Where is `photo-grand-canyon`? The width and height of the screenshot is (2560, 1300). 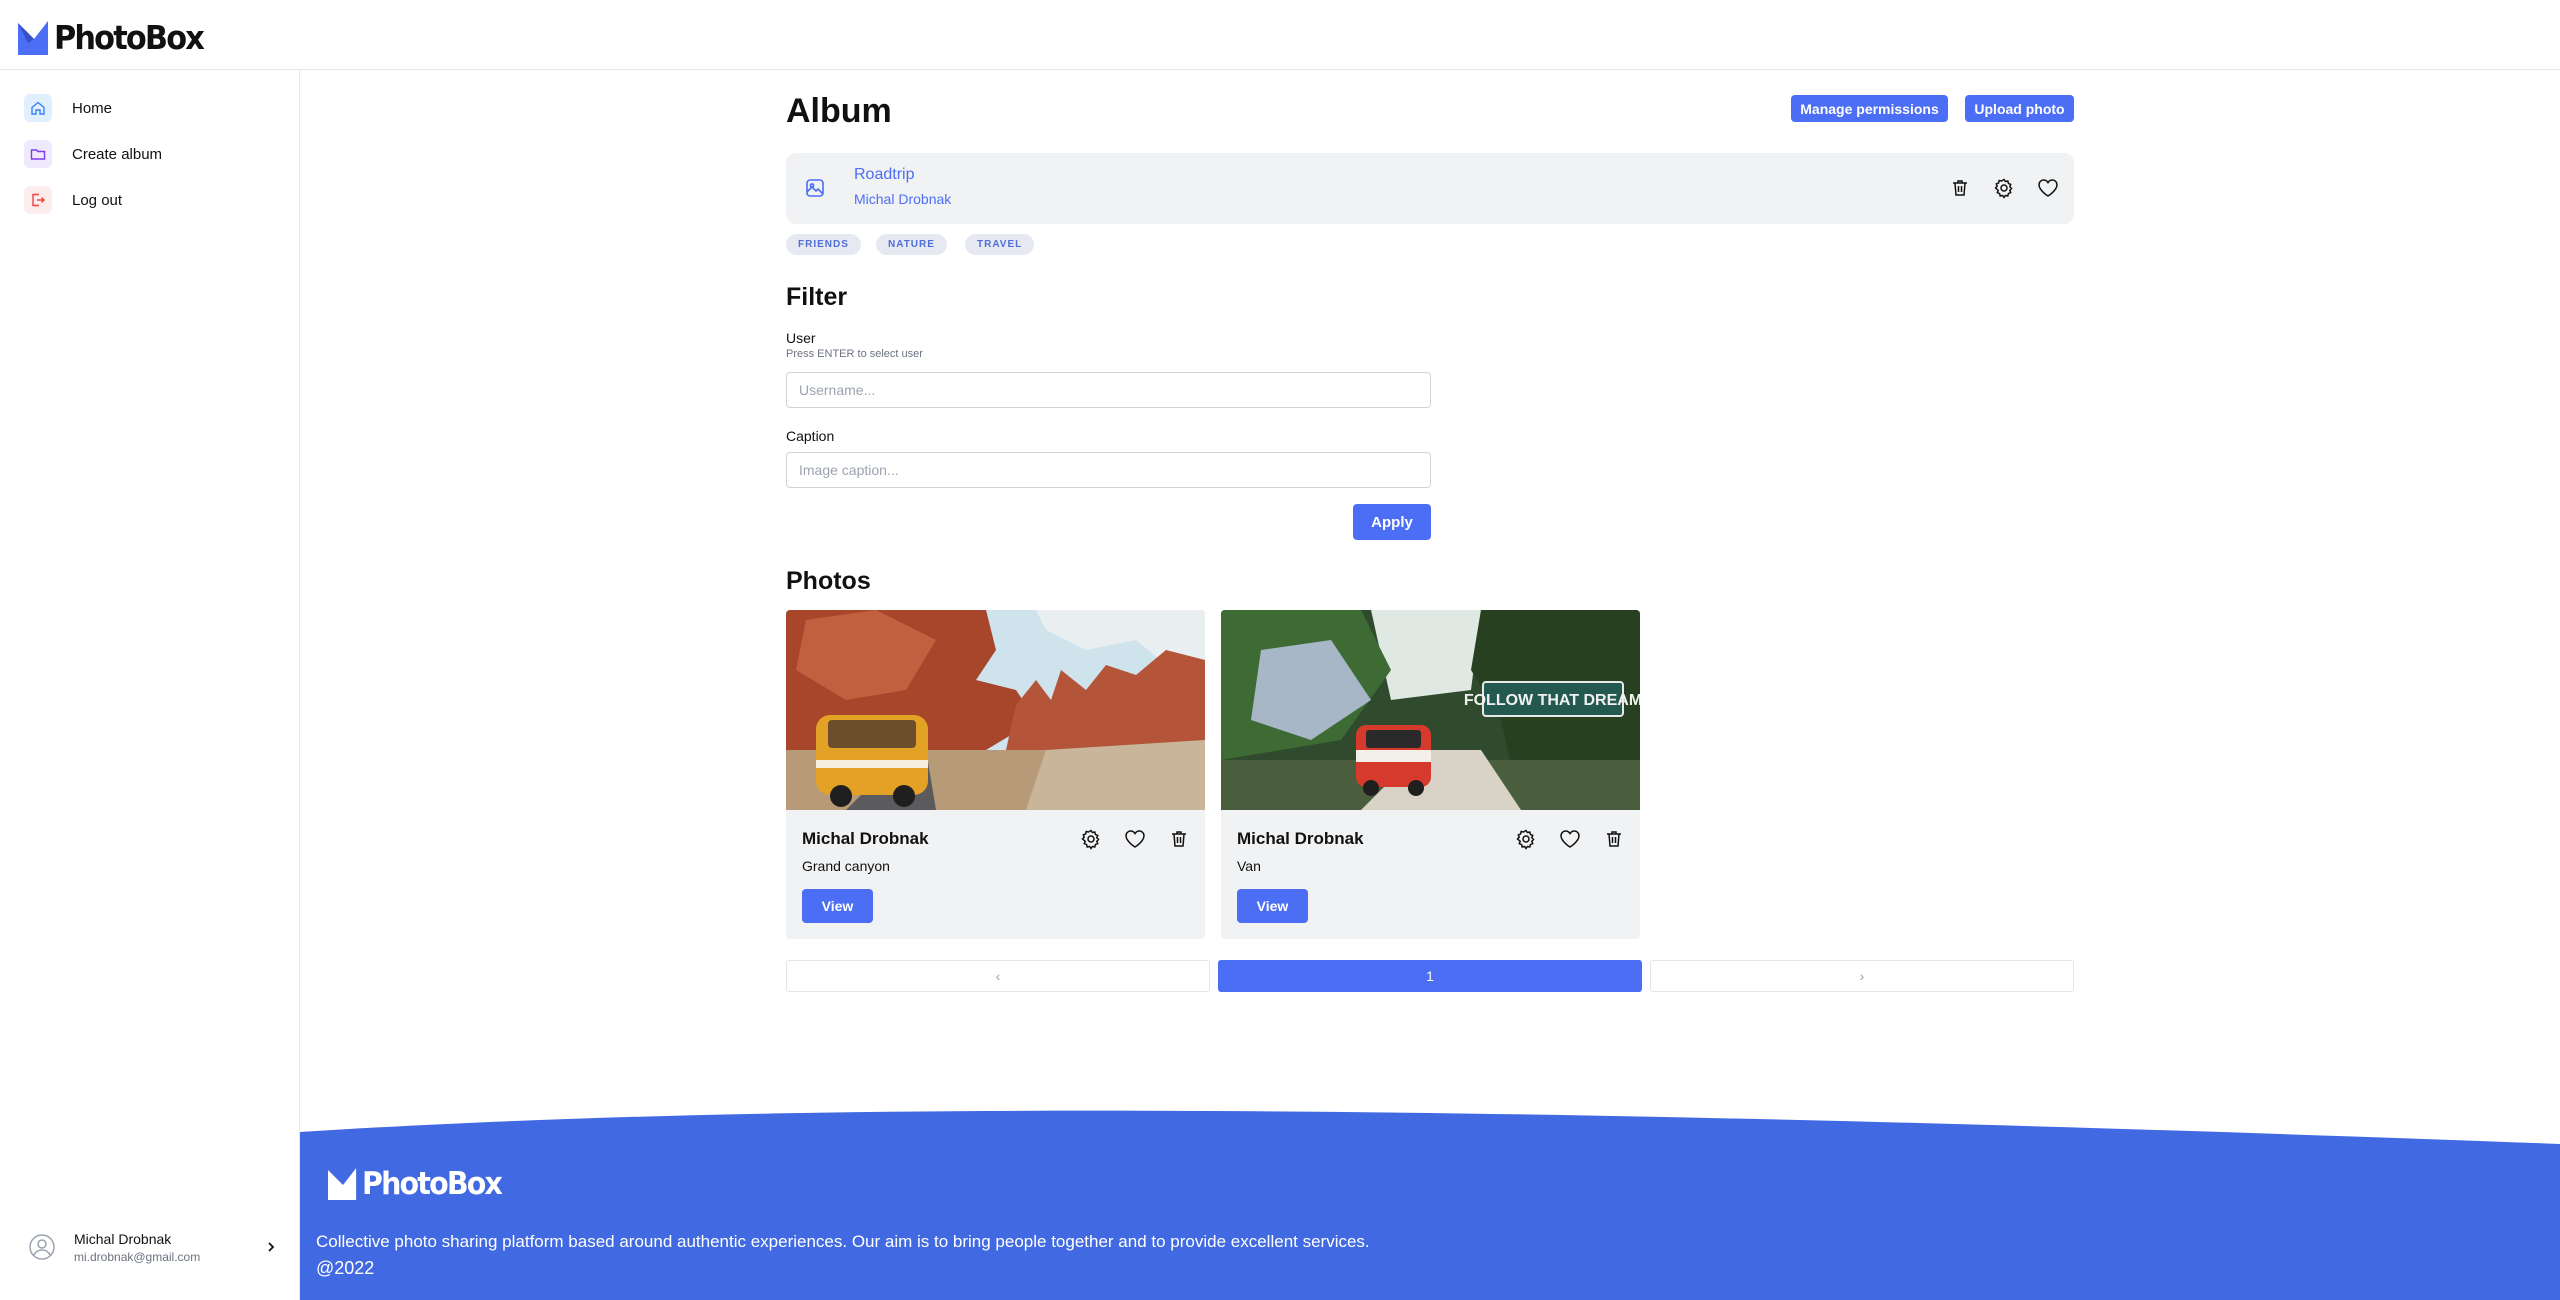 photo-grand-canyon is located at coordinates (995, 710).